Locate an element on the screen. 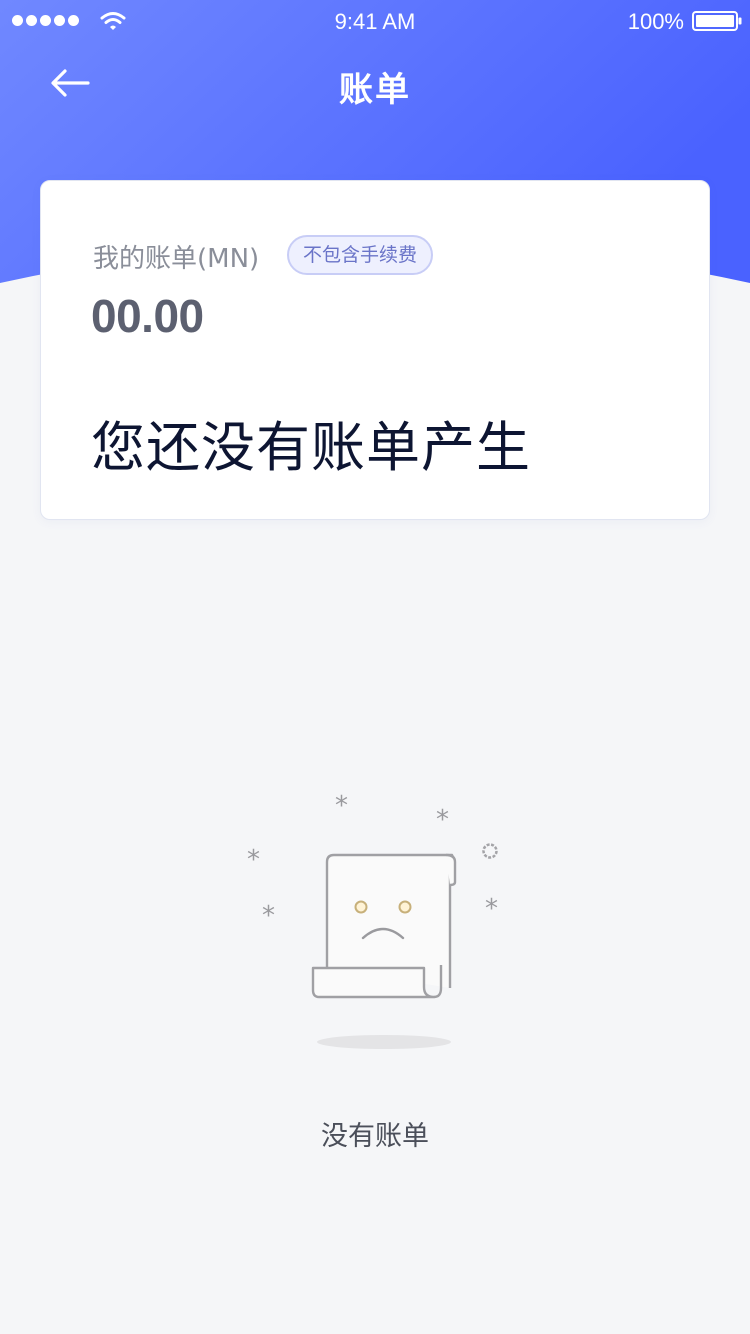 The width and height of the screenshot is (750, 1334). empty-state-text: 没有账单 is located at coordinates (375, 1136).